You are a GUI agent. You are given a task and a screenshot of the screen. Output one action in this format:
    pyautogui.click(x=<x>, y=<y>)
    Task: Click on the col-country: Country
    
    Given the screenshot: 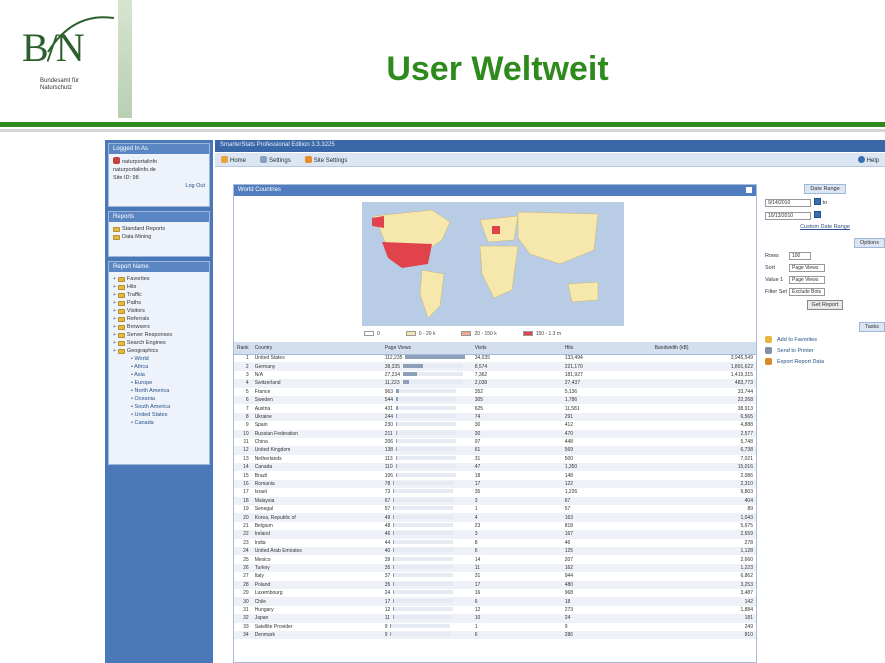 What is the action you would take?
    pyautogui.click(x=316, y=348)
    